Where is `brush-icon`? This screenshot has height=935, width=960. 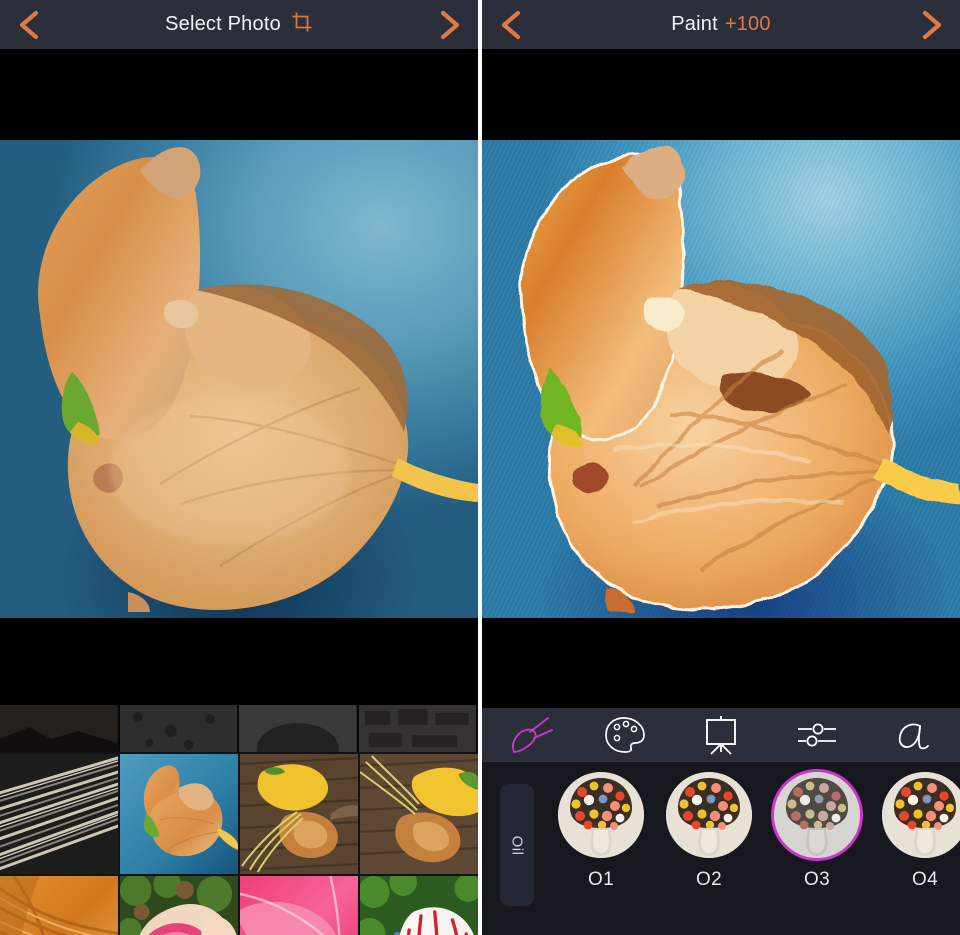 brush-icon is located at coordinates (530, 735).